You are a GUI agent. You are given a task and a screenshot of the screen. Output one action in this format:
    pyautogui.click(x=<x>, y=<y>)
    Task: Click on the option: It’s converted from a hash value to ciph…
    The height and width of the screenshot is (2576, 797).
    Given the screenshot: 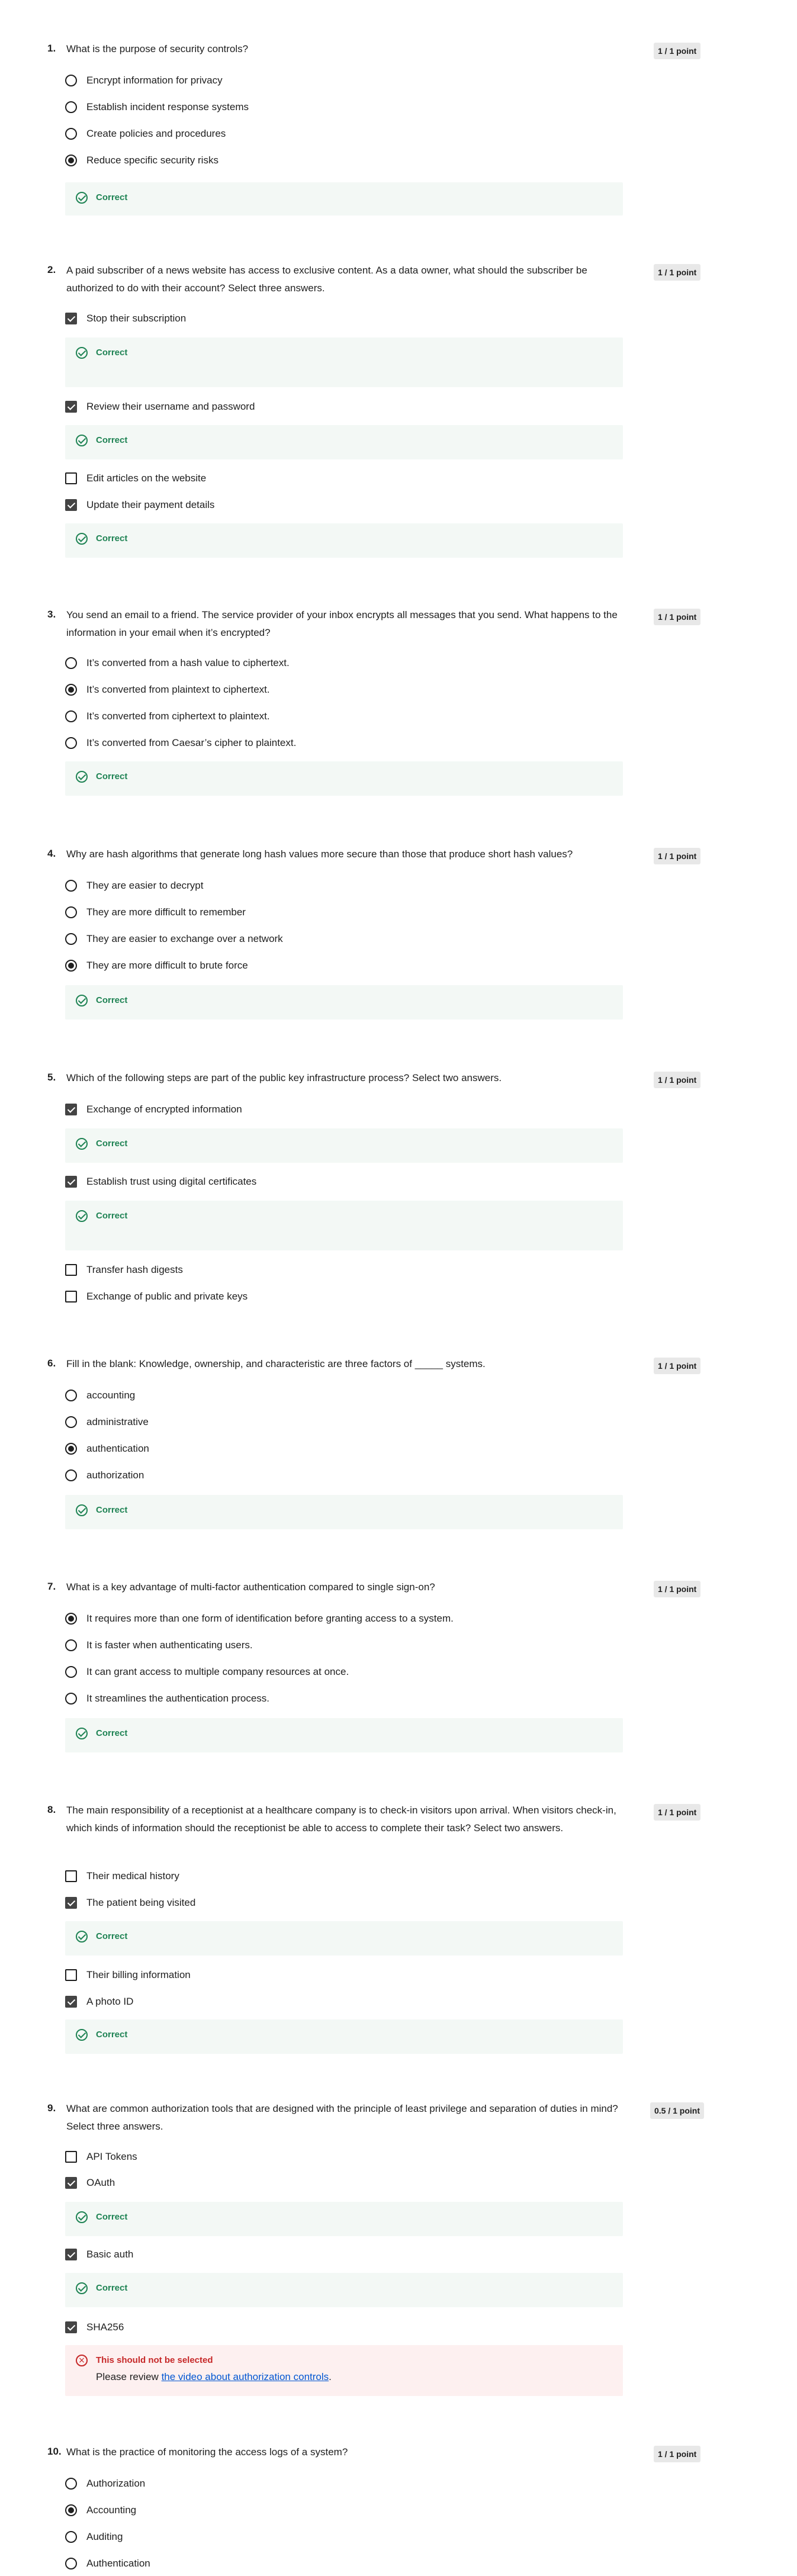 What is the action you would take?
    pyautogui.click(x=177, y=663)
    